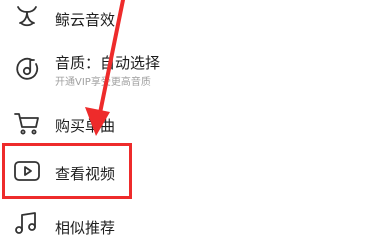  I want to click on menu-item-label: 相似推荐, so click(85, 228).